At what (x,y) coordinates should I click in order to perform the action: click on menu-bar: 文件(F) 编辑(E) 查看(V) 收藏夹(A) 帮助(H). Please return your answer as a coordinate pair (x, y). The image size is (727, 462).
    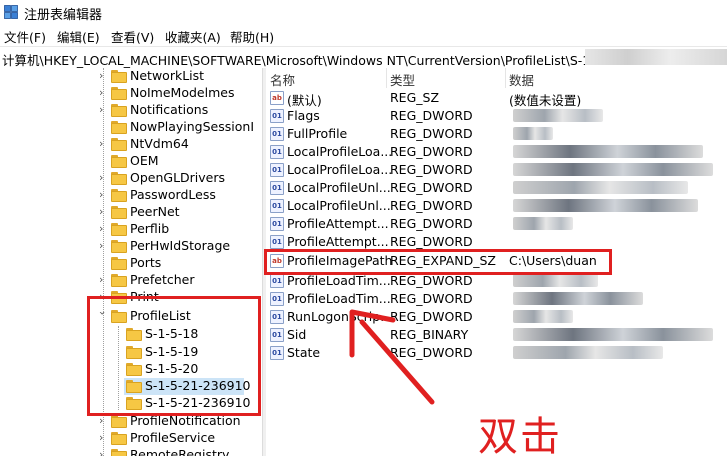
    Looking at the image, I should click on (363, 35).